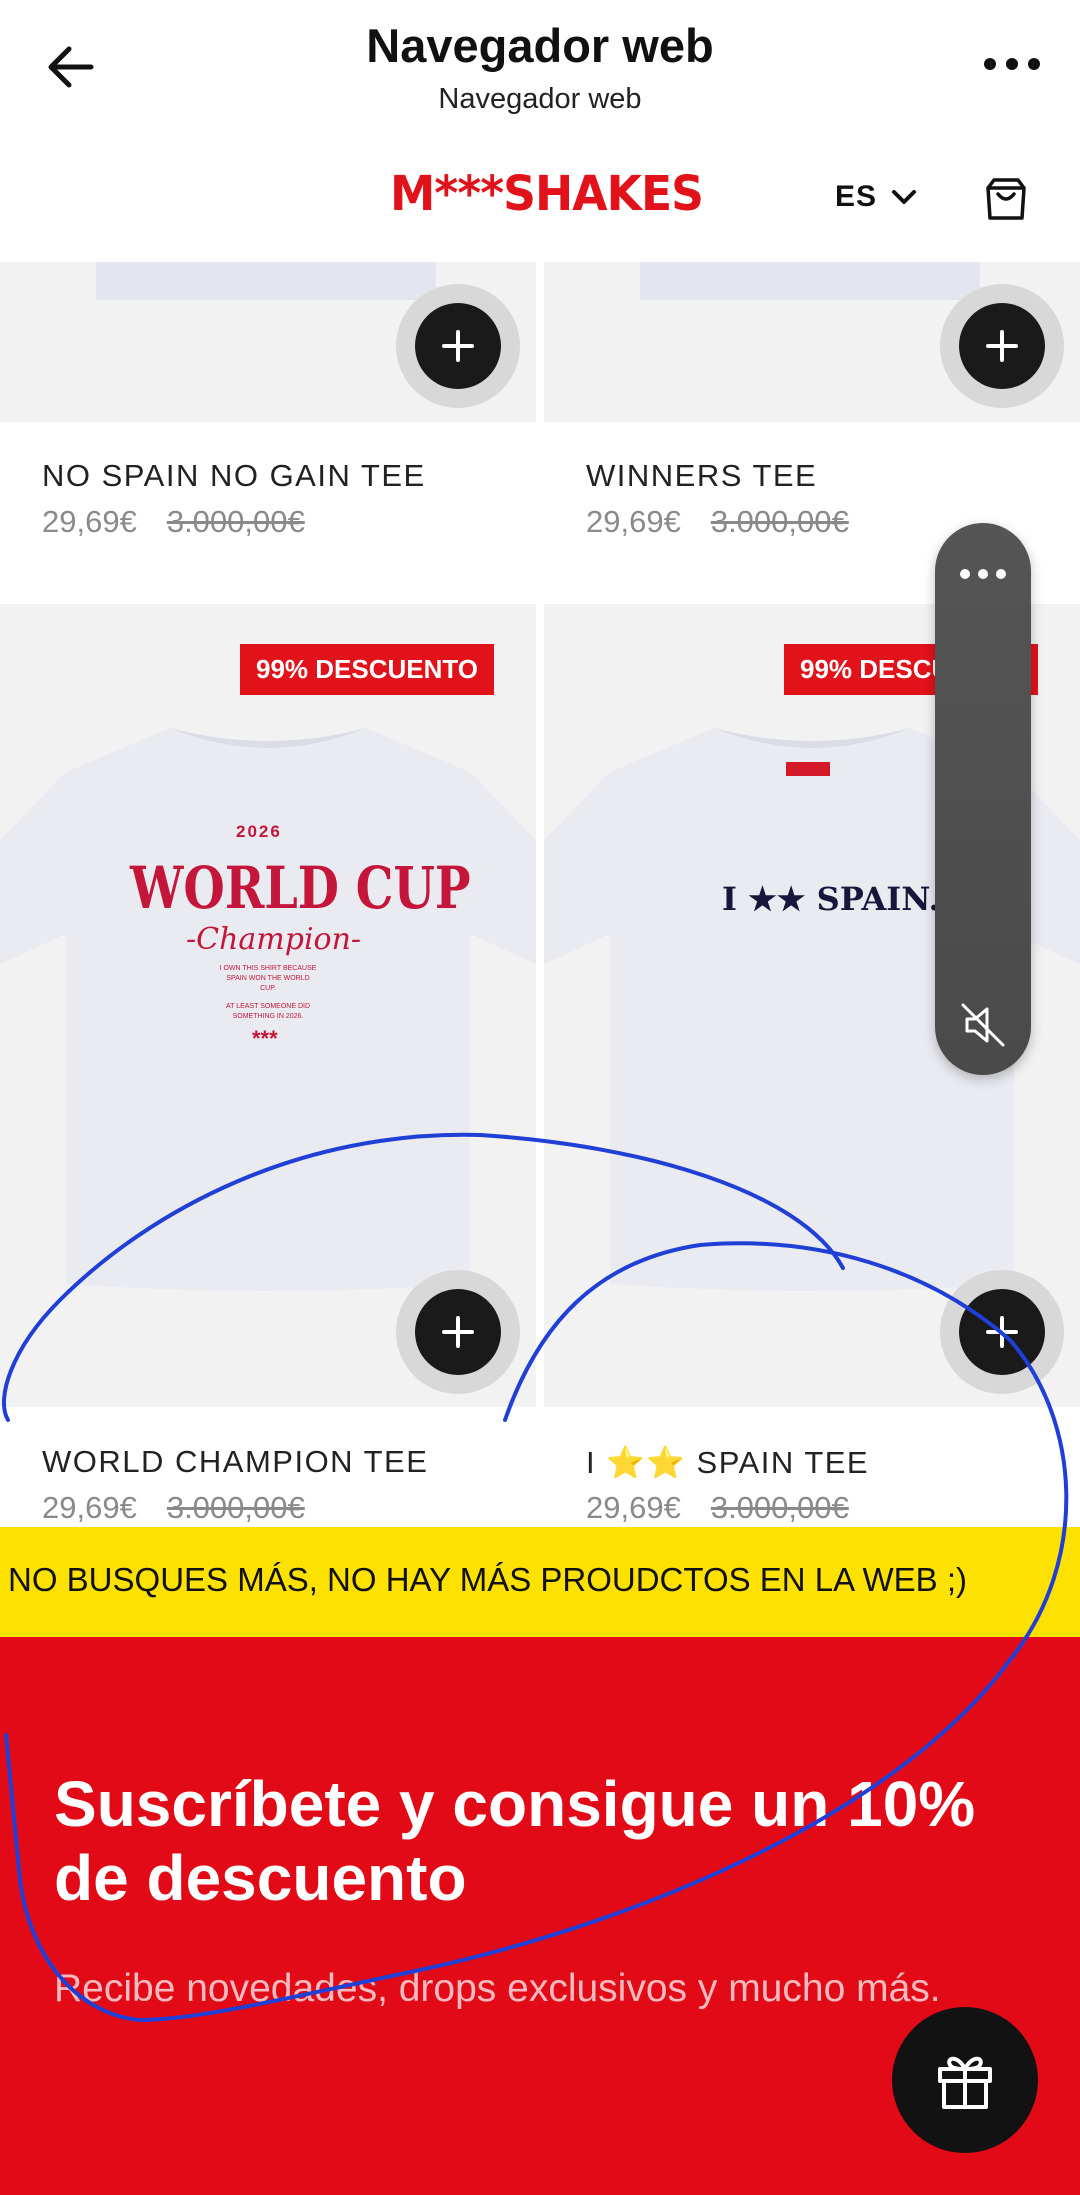 This screenshot has width=1080, height=2195. What do you see at coordinates (259, 831) in the screenshot?
I see `tshirt-print-year: 2026` at bounding box center [259, 831].